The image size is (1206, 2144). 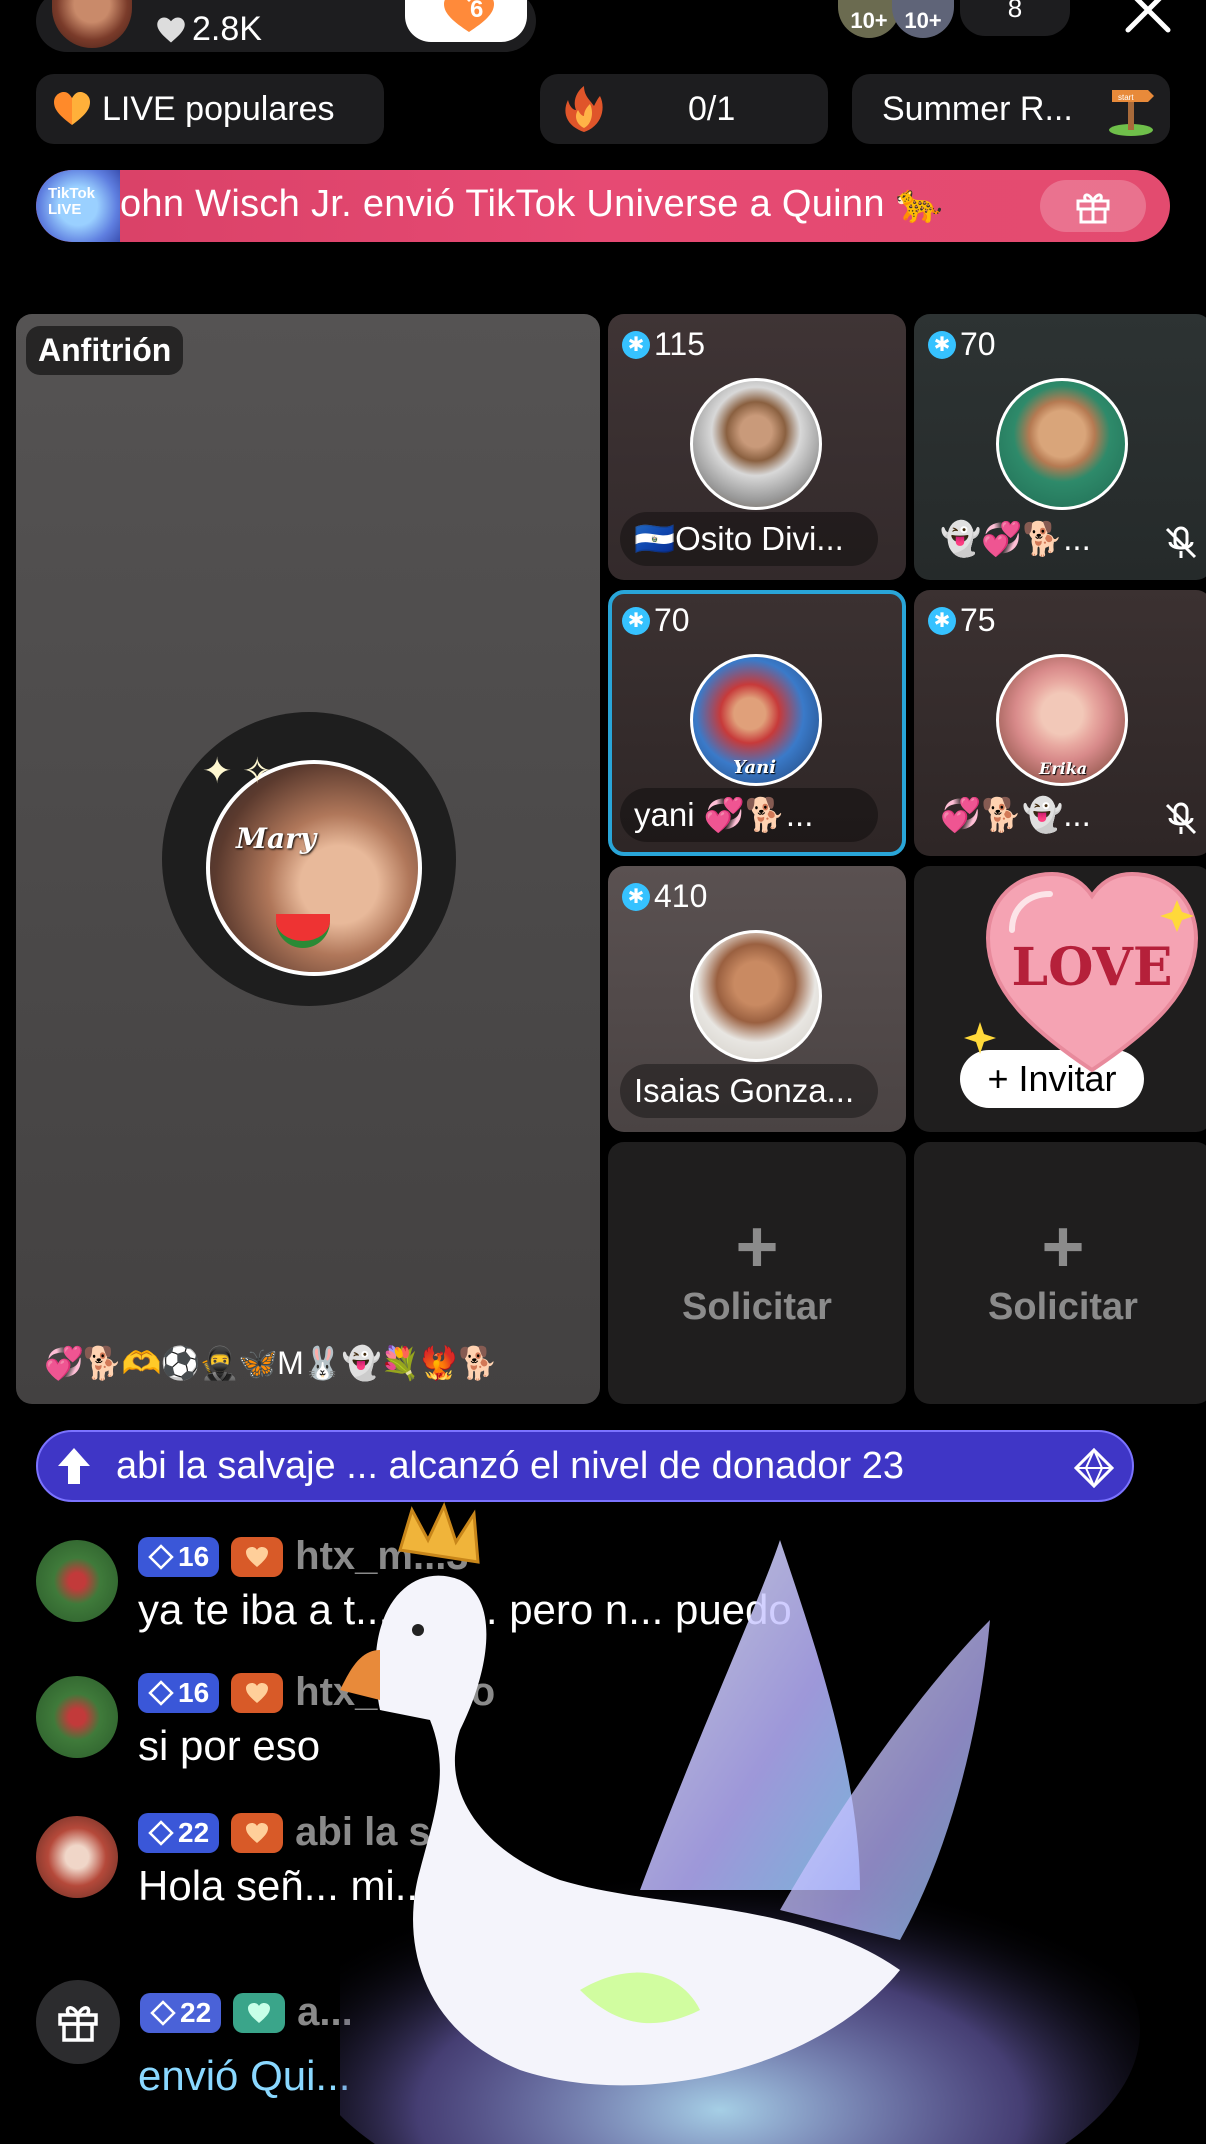 I want to click on chat-text: si por eso, so click(x=229, y=1745).